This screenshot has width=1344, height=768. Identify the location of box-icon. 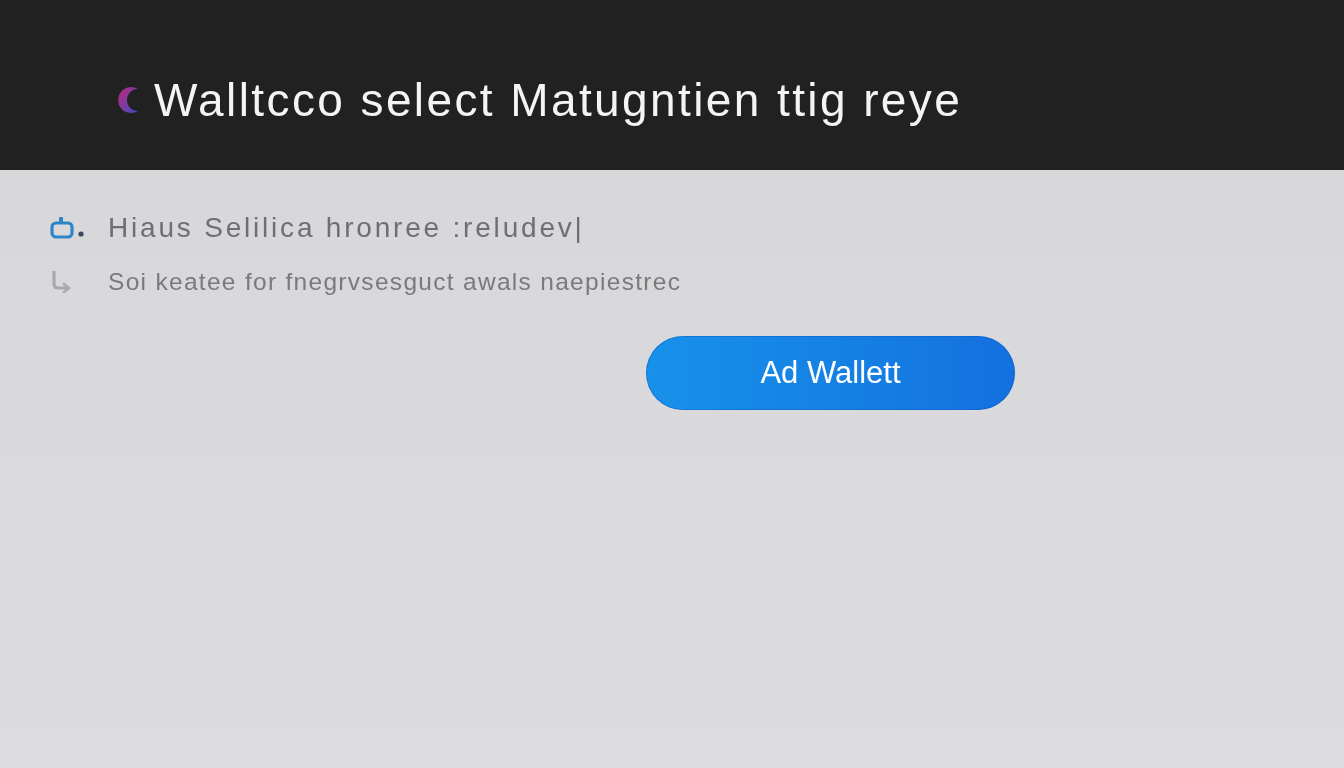
(67, 228).